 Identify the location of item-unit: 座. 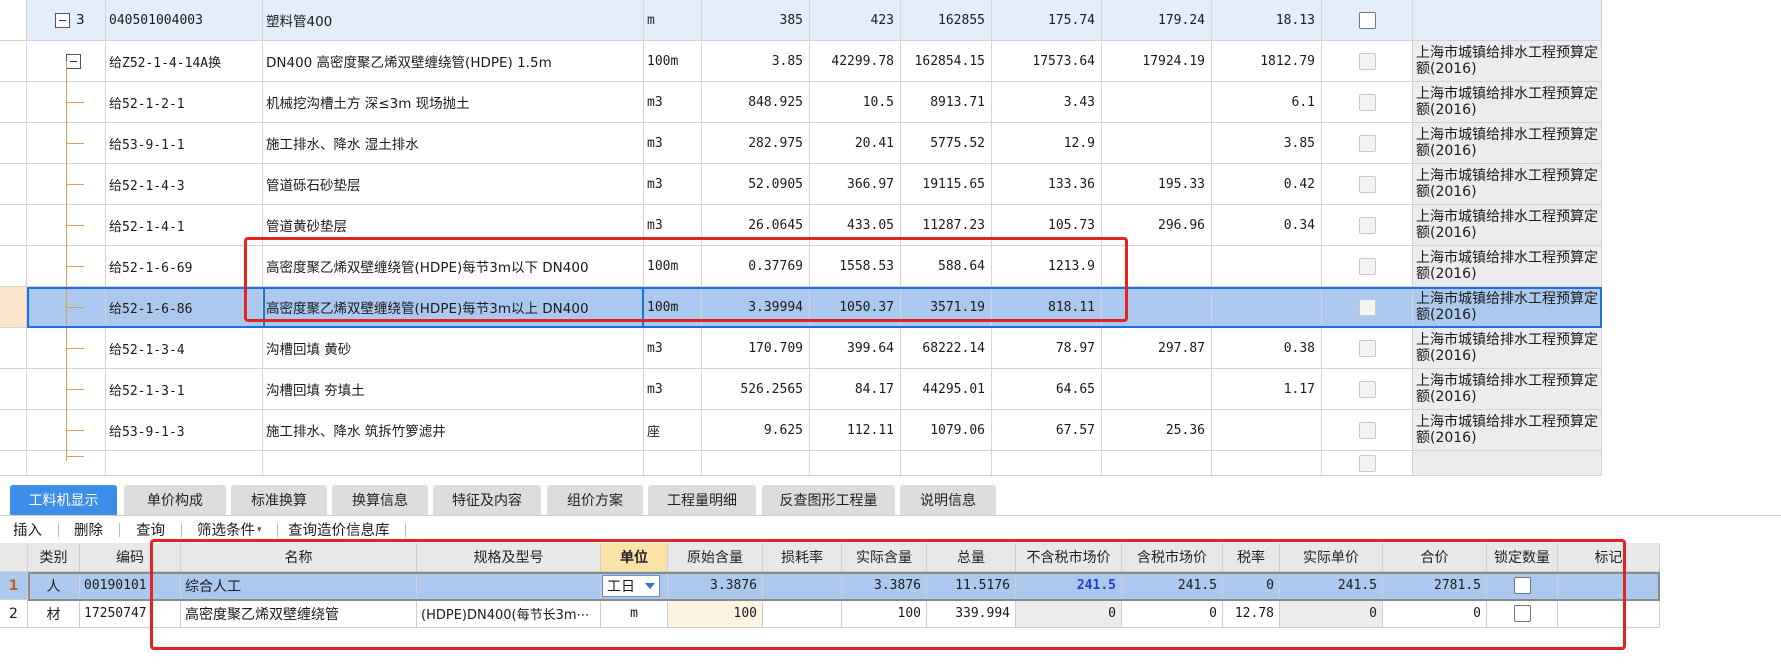
(673, 430).